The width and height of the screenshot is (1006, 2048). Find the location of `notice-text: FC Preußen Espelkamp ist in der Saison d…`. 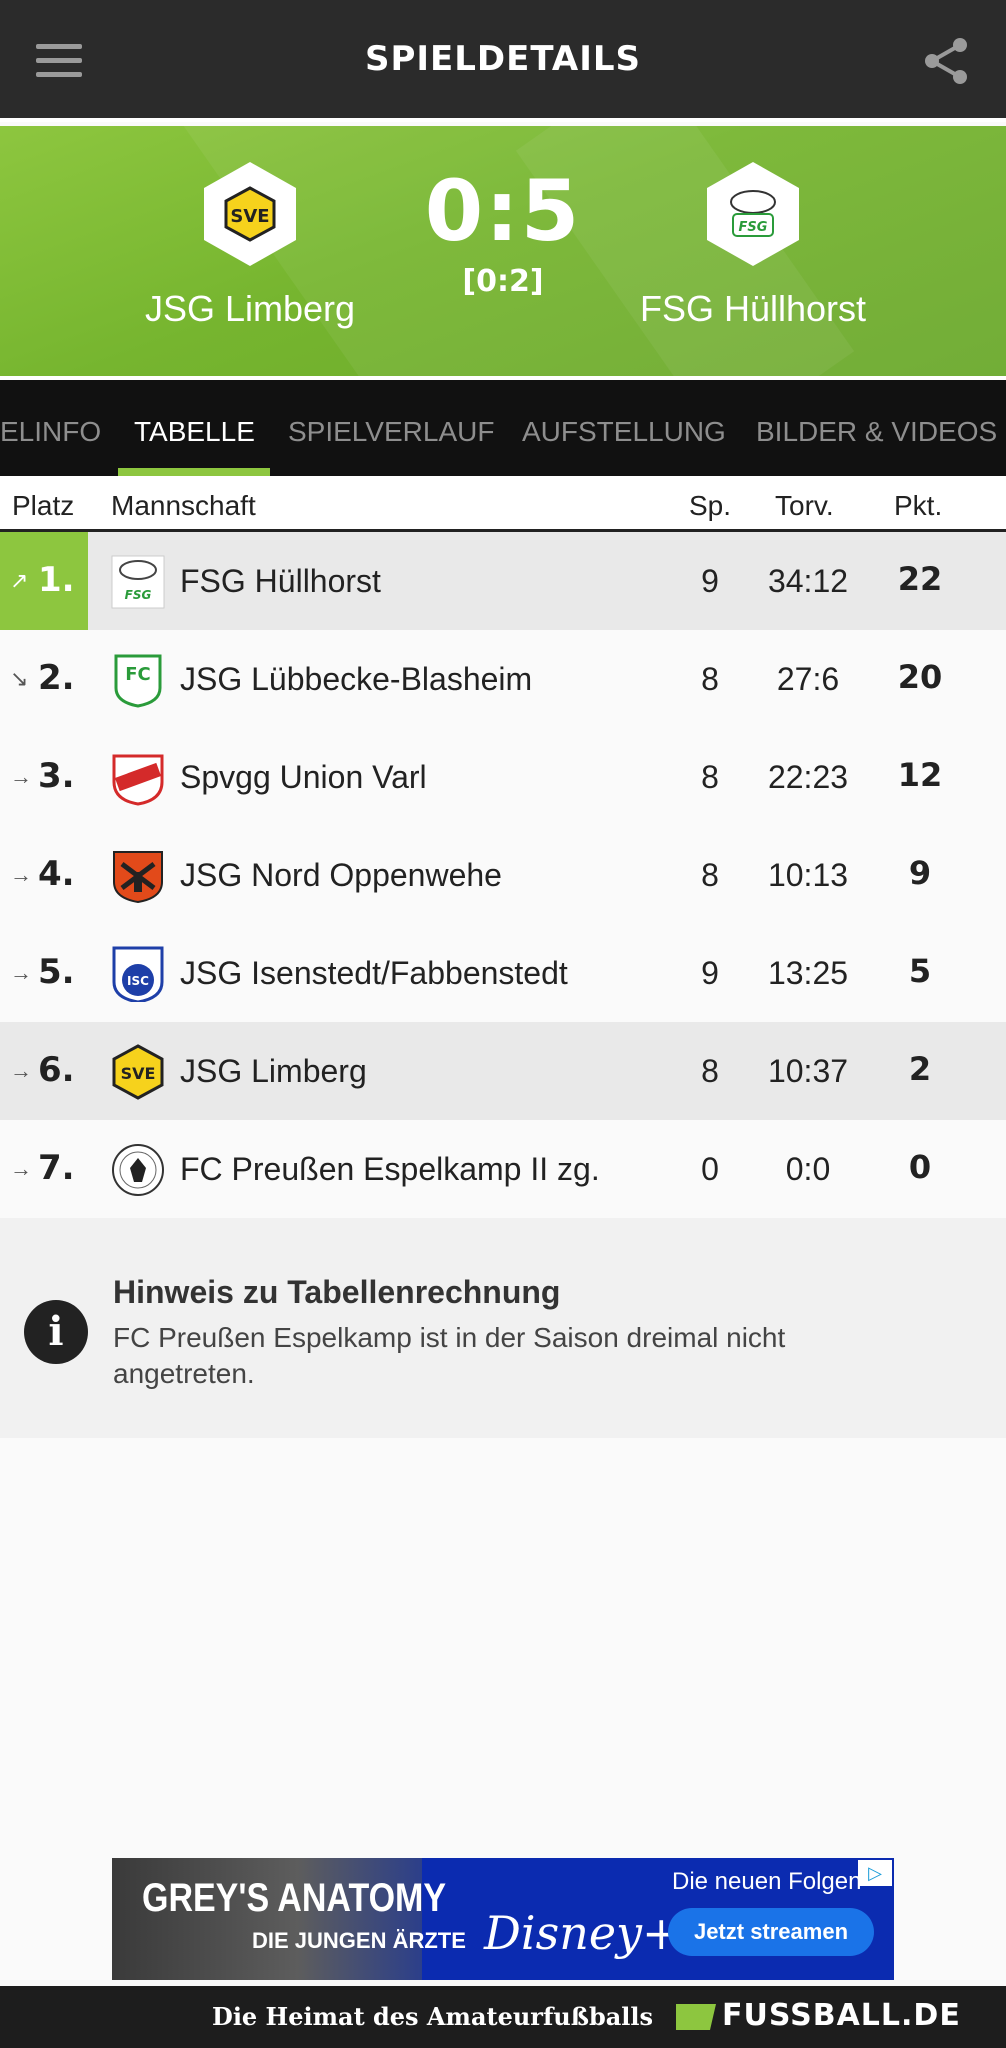

notice-text: FC Preußen Espelkamp ist in der Saison d… is located at coordinates (449, 1355).